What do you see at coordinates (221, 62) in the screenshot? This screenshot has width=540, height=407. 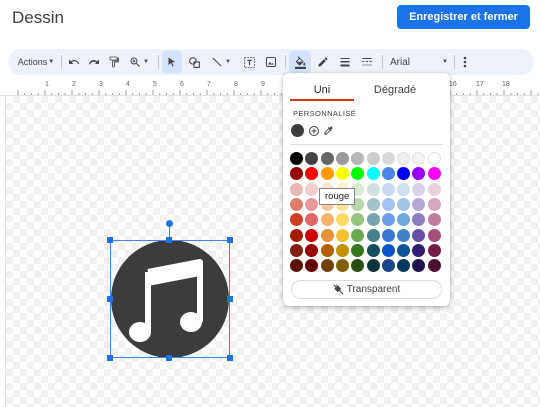 I see `line-menu-button: ▼` at bounding box center [221, 62].